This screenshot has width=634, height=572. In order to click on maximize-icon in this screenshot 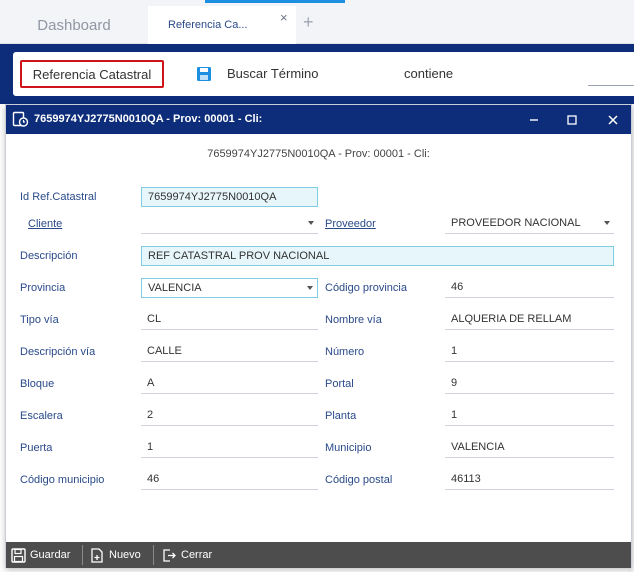, I will do `click(572, 120)`.